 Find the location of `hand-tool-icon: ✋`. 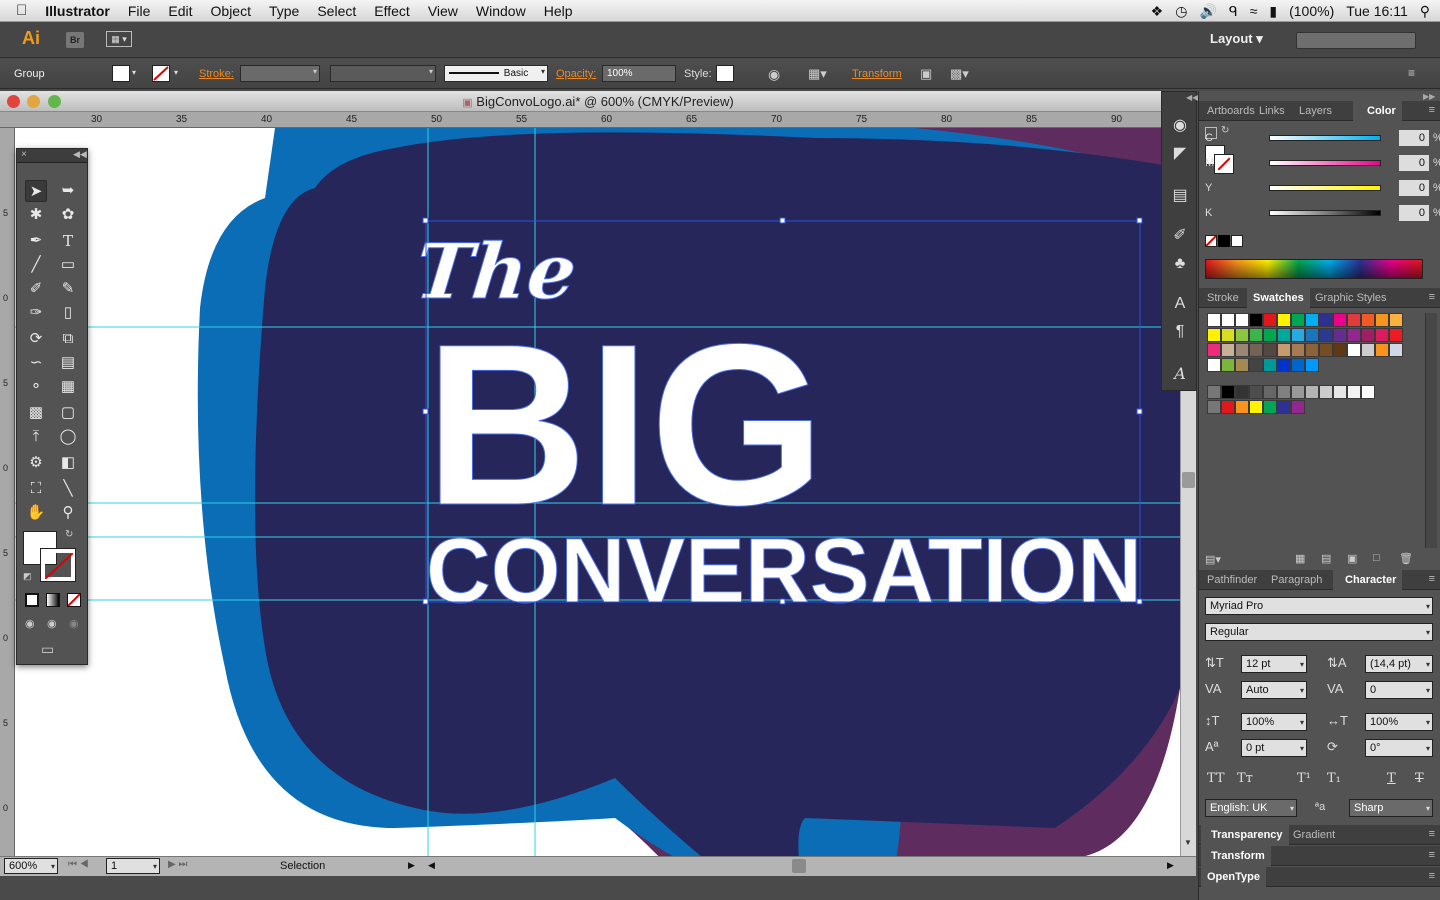

hand-tool-icon: ✋ is located at coordinates (36, 513).